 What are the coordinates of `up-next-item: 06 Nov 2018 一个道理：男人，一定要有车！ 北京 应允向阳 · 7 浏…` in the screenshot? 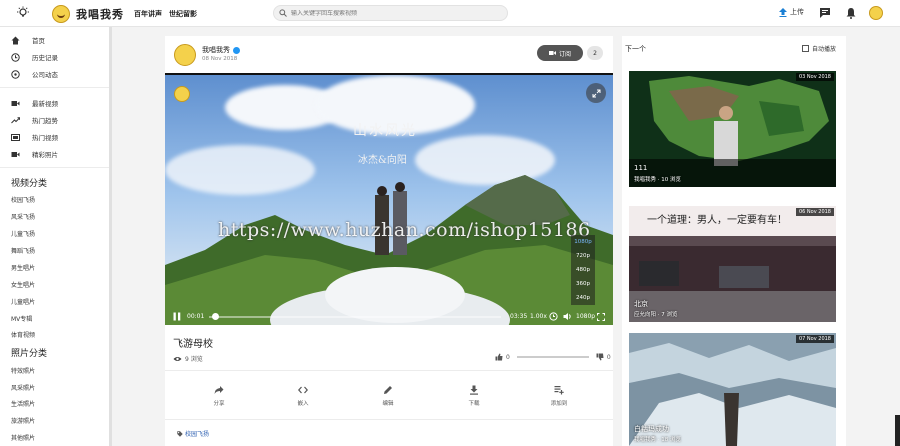 It's located at (732, 264).